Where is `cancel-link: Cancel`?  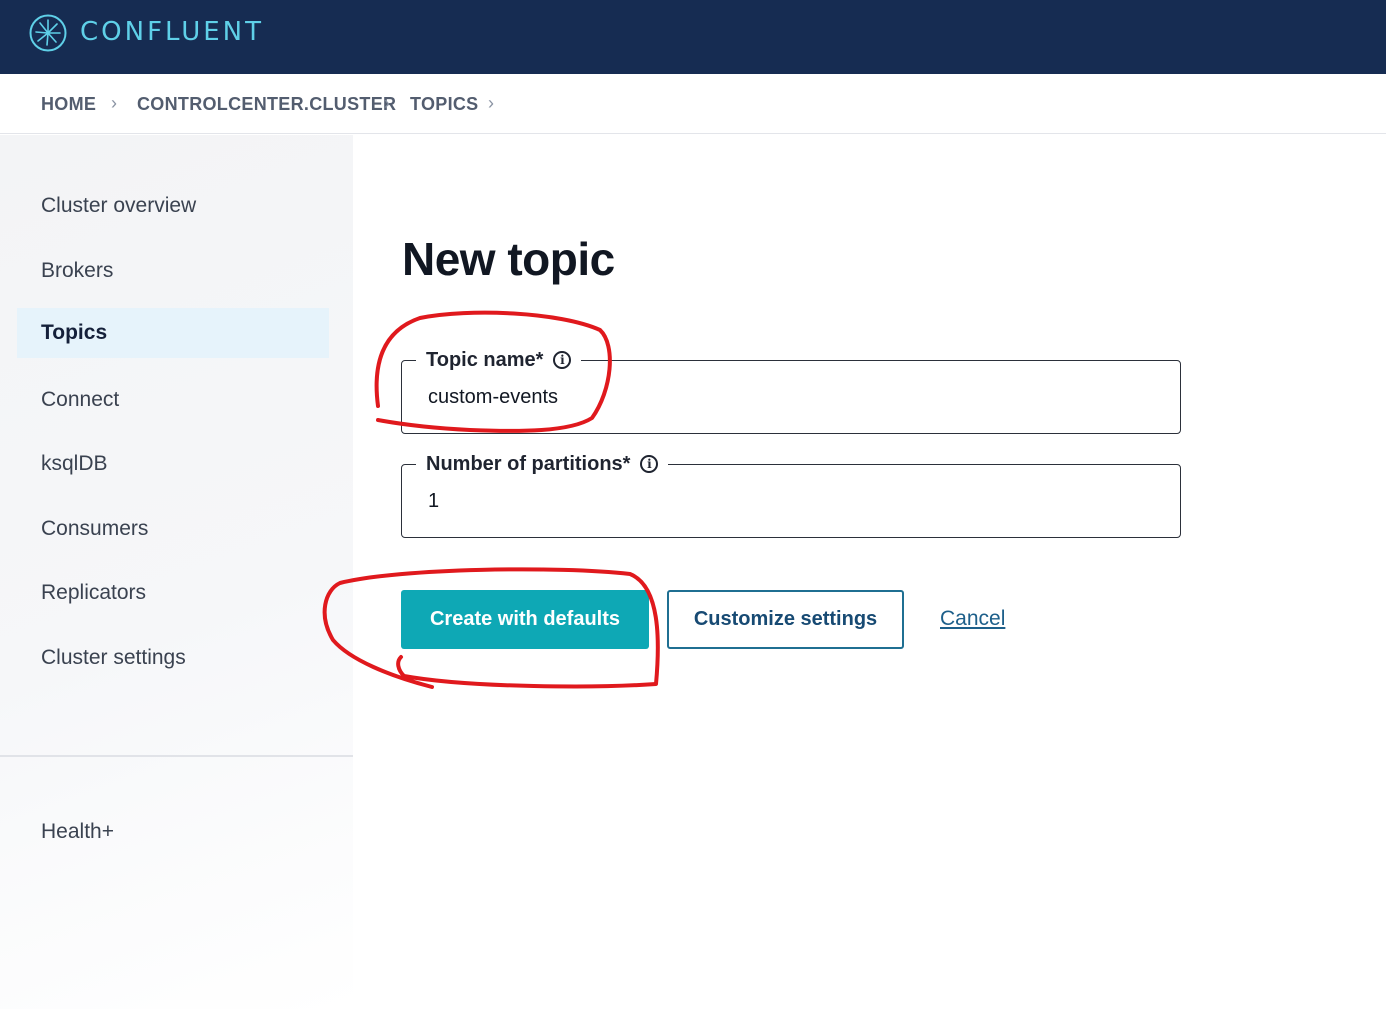
cancel-link: Cancel is located at coordinates (972, 619).